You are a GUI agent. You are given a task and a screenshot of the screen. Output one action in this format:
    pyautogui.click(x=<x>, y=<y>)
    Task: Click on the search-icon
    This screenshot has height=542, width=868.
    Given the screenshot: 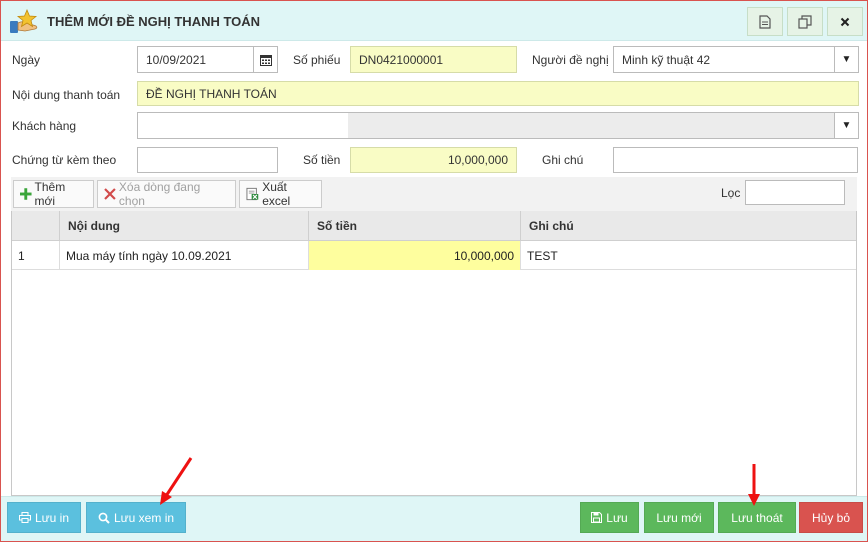 What is the action you would take?
    pyautogui.click(x=104, y=518)
    